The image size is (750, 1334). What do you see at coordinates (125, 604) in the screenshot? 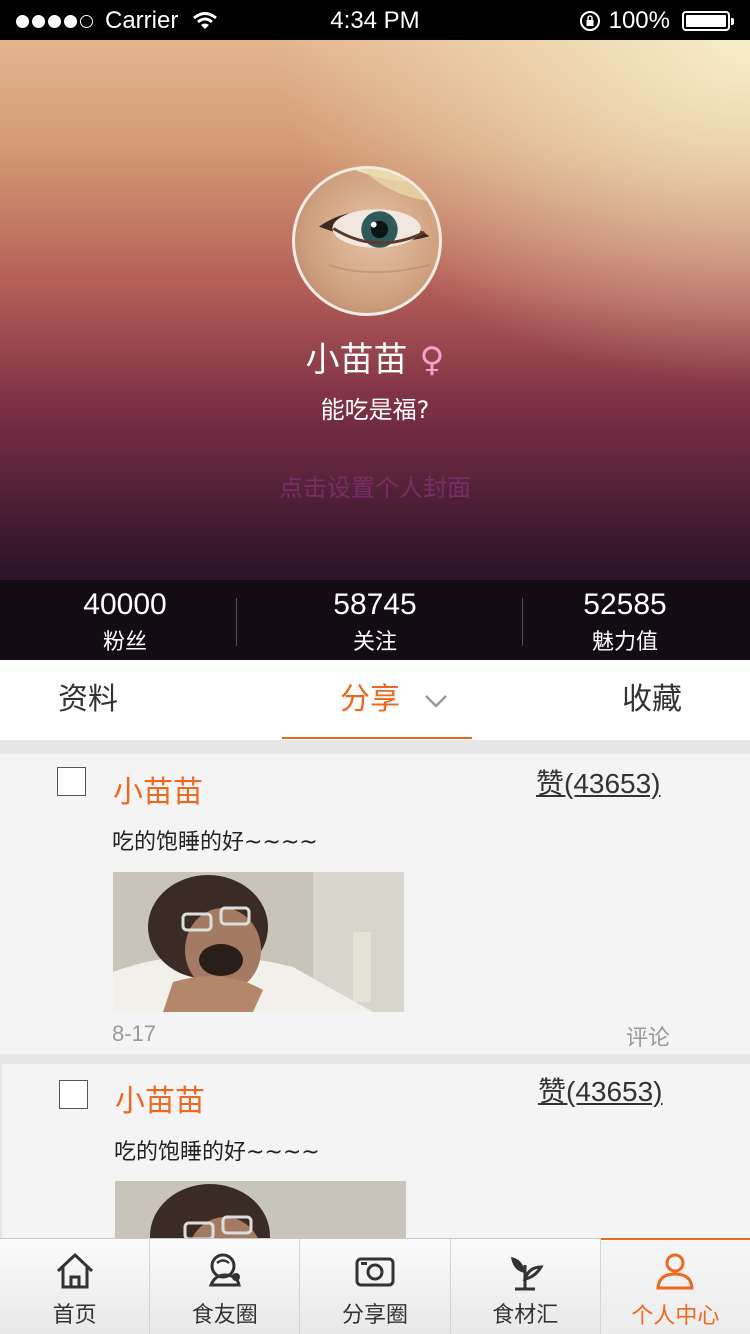
I see `stat-value: 40000` at bounding box center [125, 604].